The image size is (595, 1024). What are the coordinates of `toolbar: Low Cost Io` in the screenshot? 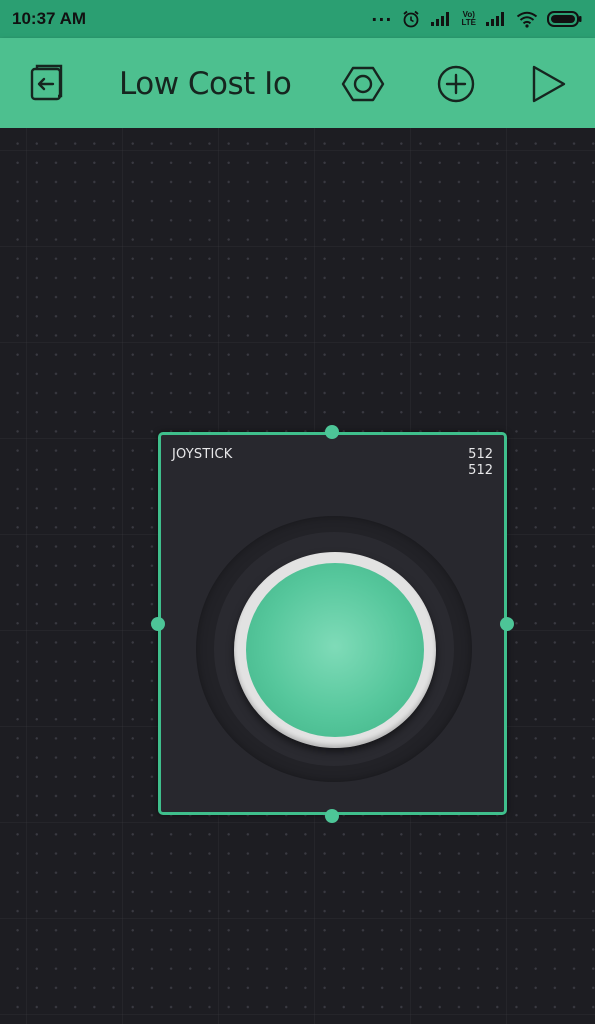 It's located at (297, 83).